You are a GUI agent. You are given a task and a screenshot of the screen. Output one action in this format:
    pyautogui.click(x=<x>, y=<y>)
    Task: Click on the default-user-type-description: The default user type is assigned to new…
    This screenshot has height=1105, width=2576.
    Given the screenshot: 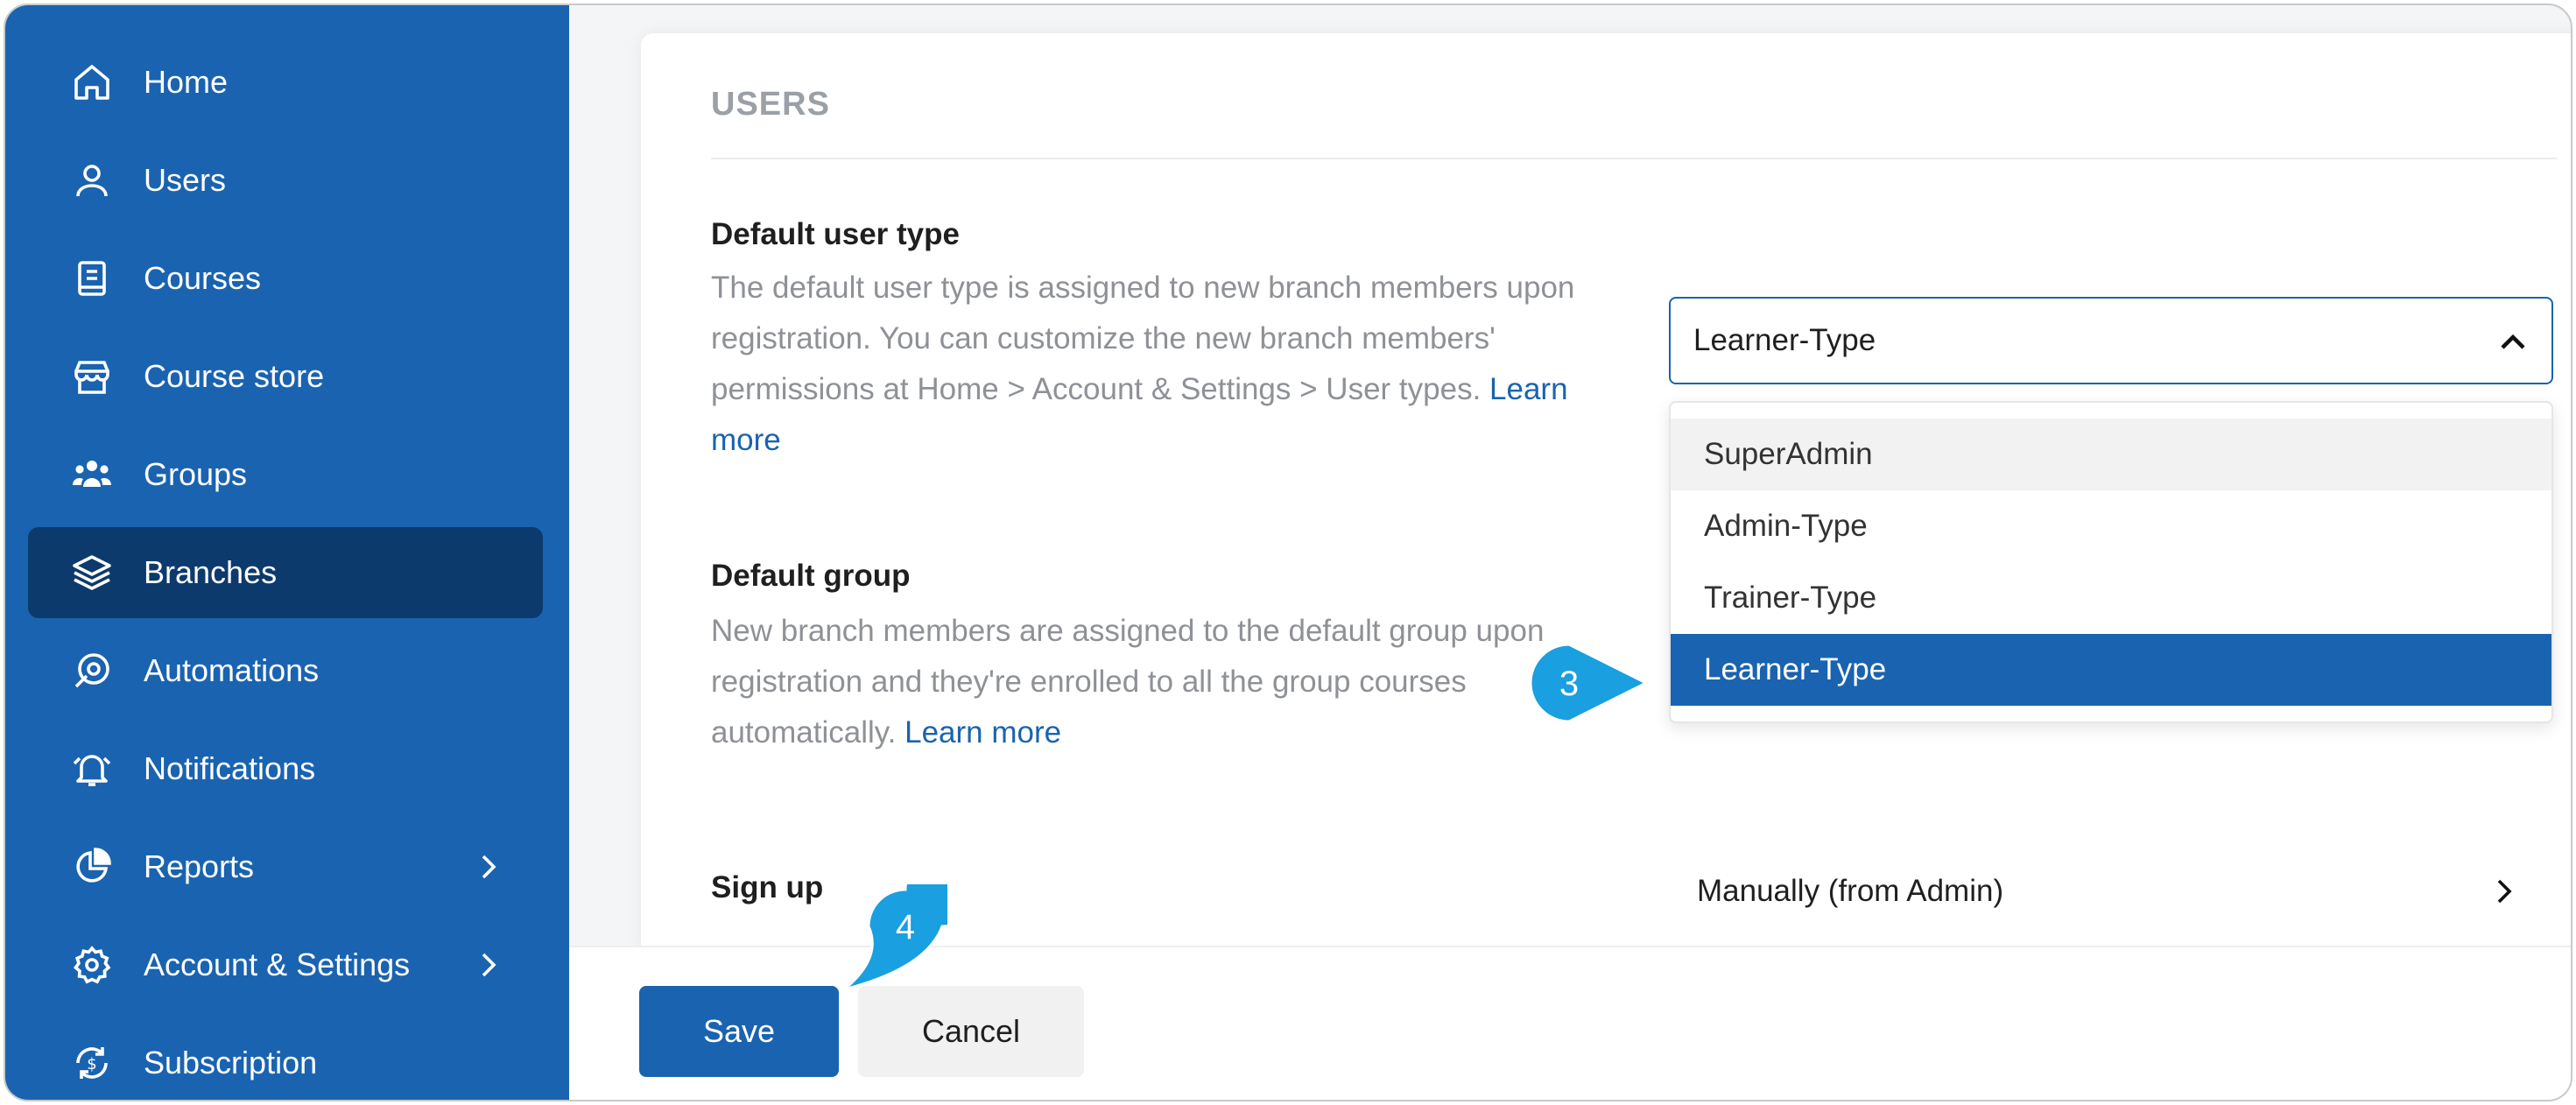 What is the action you would take?
    pyautogui.click(x=1166, y=364)
    